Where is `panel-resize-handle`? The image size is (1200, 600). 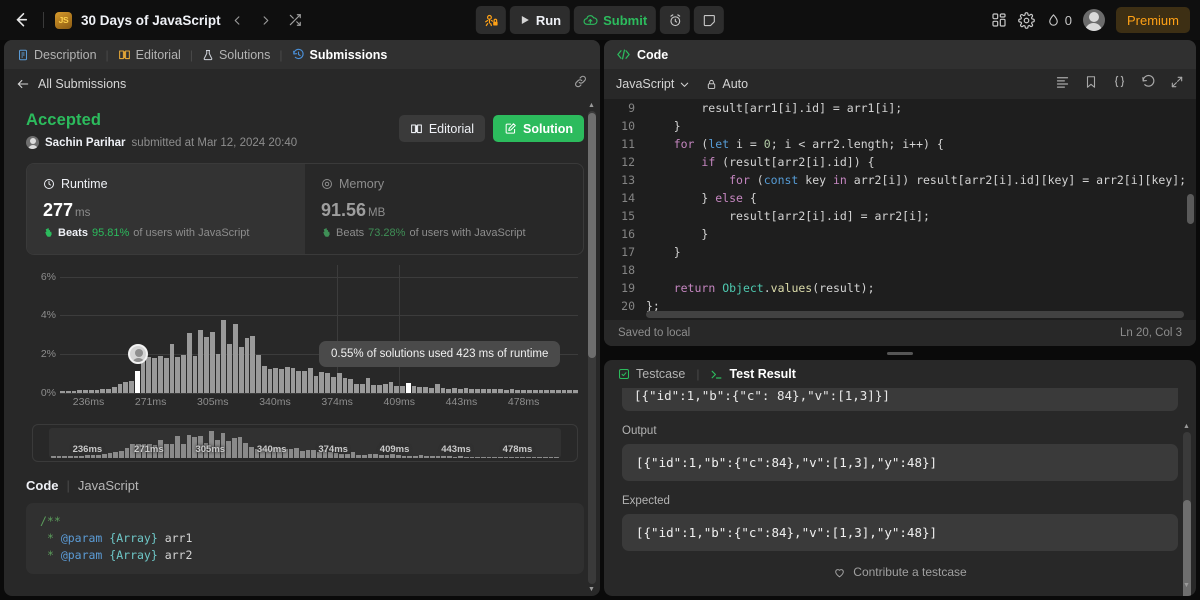 panel-resize-handle is located at coordinates (900, 353).